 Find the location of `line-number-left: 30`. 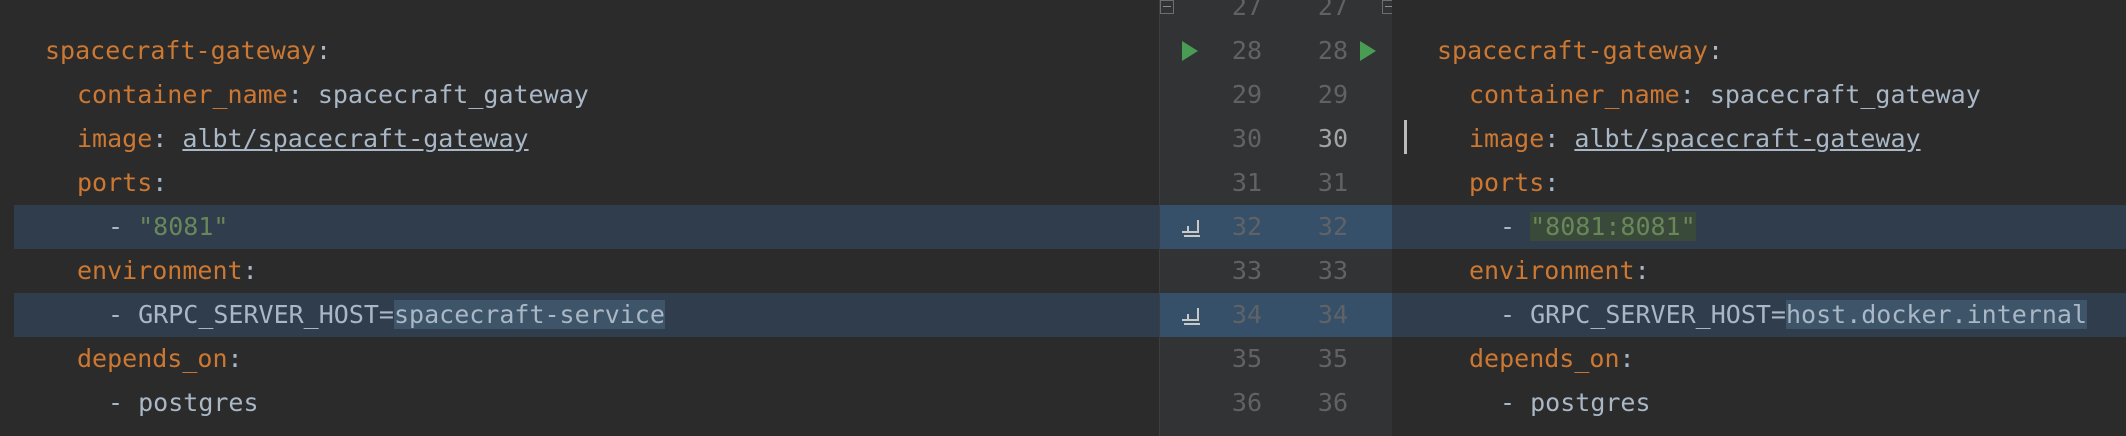

line-number-left: 30 is located at coordinates (1246, 138).